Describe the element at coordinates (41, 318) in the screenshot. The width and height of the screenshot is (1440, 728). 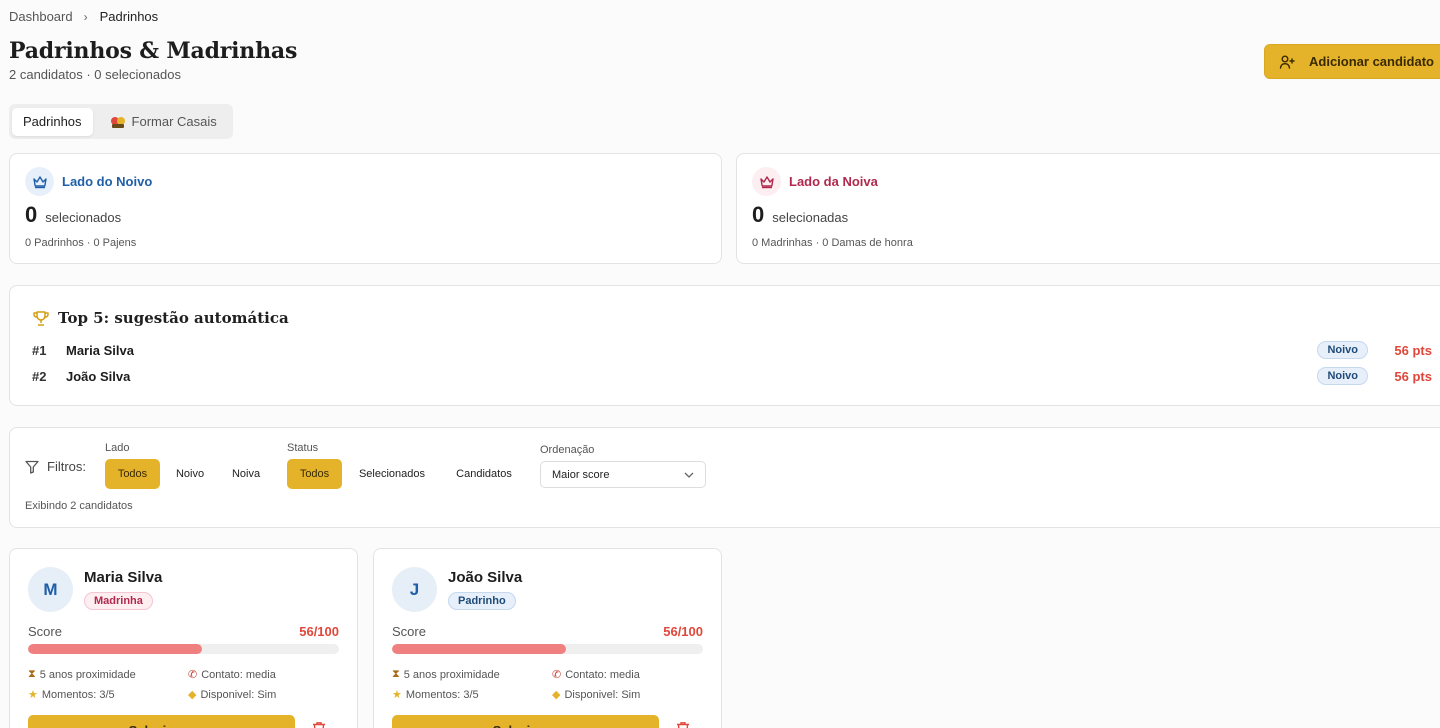
I see `trophy-icon` at that location.